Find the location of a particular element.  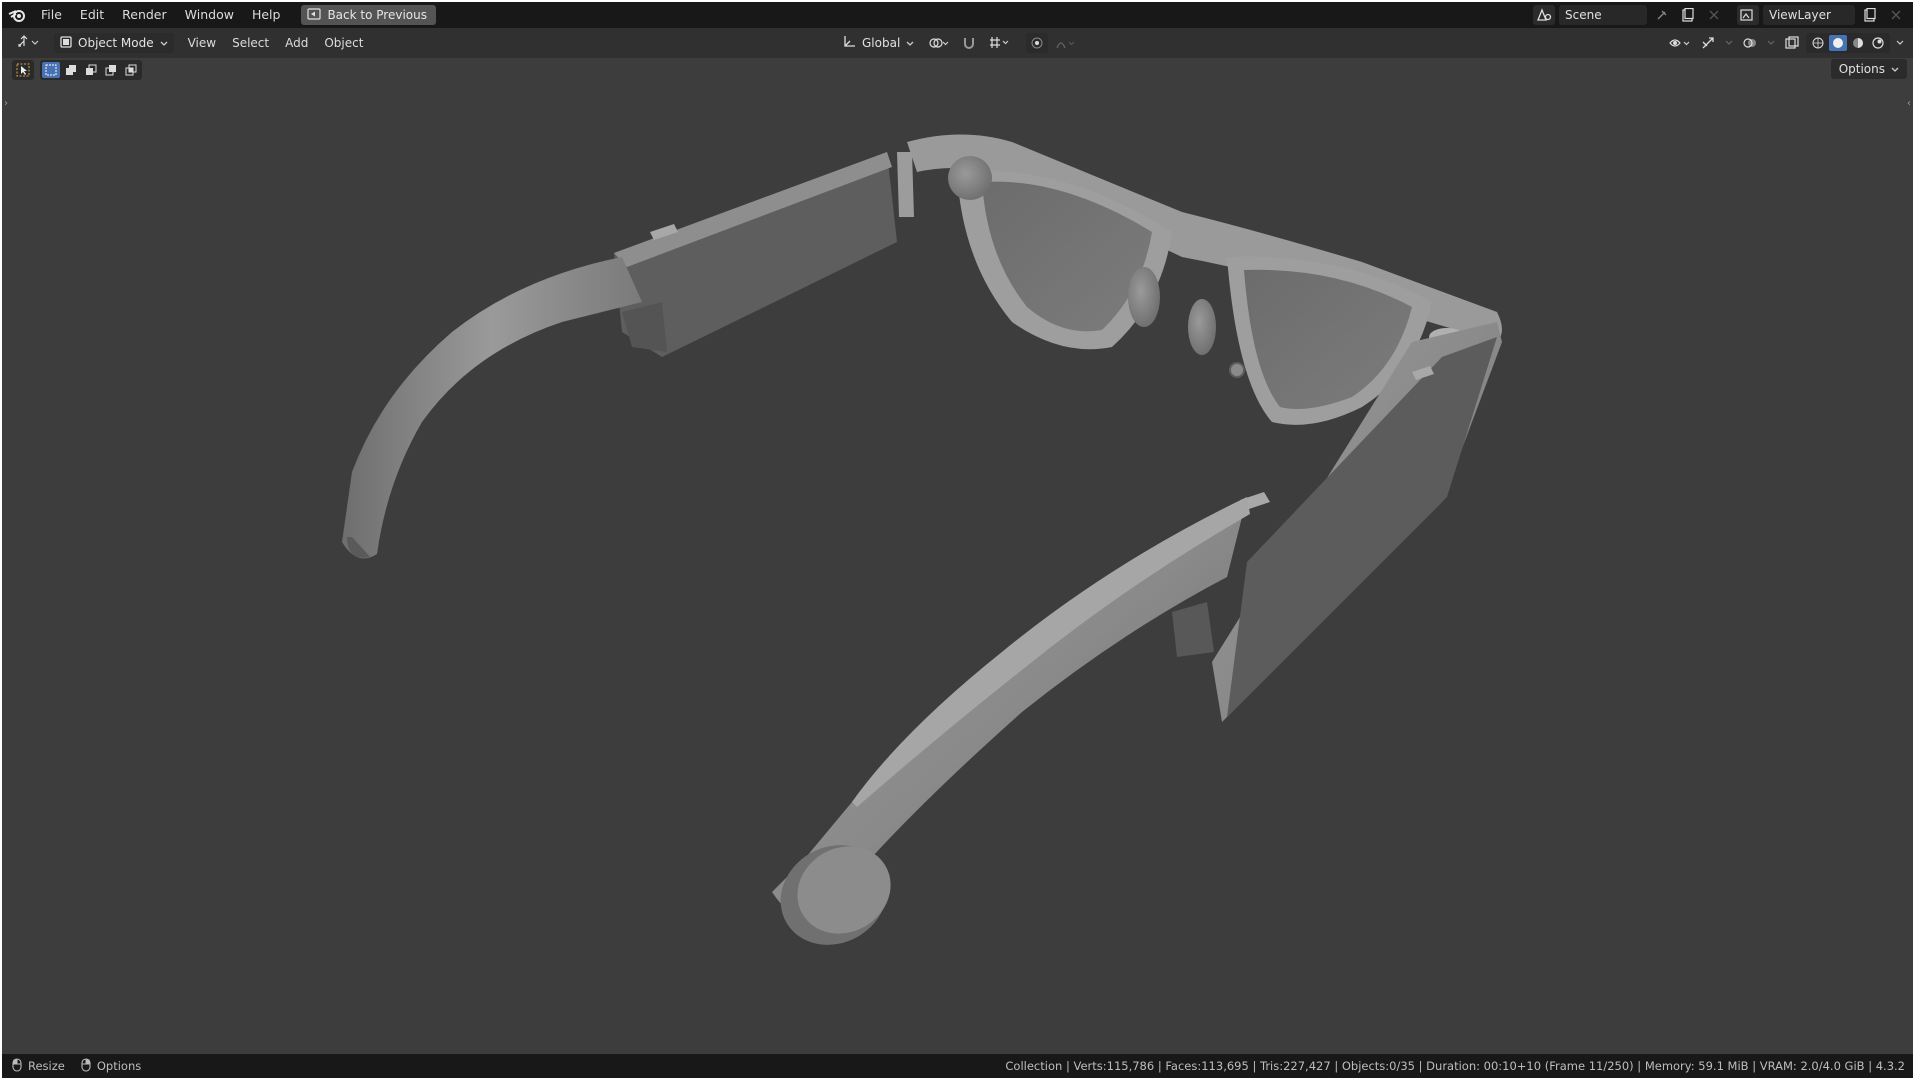

3d-viewport-icon is located at coordinates (29, 43).